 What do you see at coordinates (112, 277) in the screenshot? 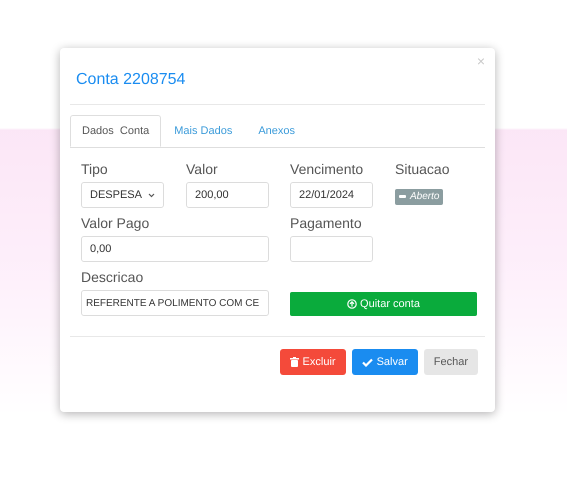
I see `field-label: Descricao` at bounding box center [112, 277].